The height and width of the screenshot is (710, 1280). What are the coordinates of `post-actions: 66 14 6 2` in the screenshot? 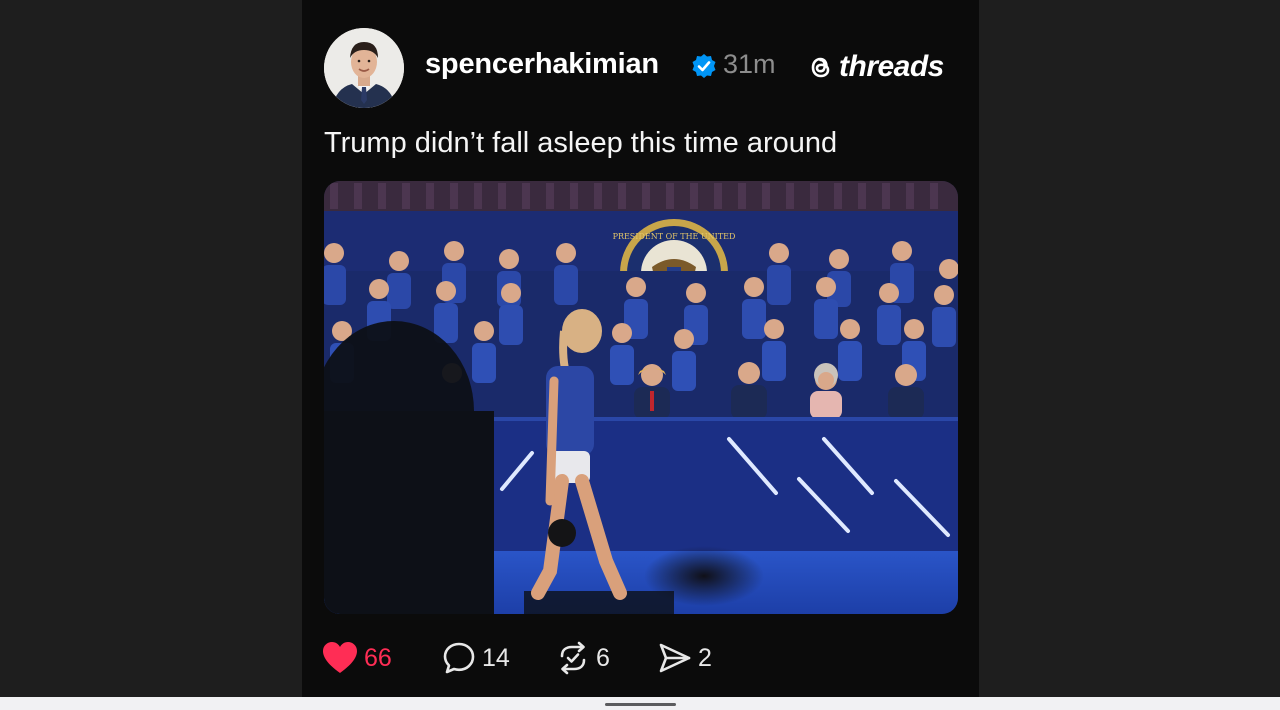 It's located at (642, 658).